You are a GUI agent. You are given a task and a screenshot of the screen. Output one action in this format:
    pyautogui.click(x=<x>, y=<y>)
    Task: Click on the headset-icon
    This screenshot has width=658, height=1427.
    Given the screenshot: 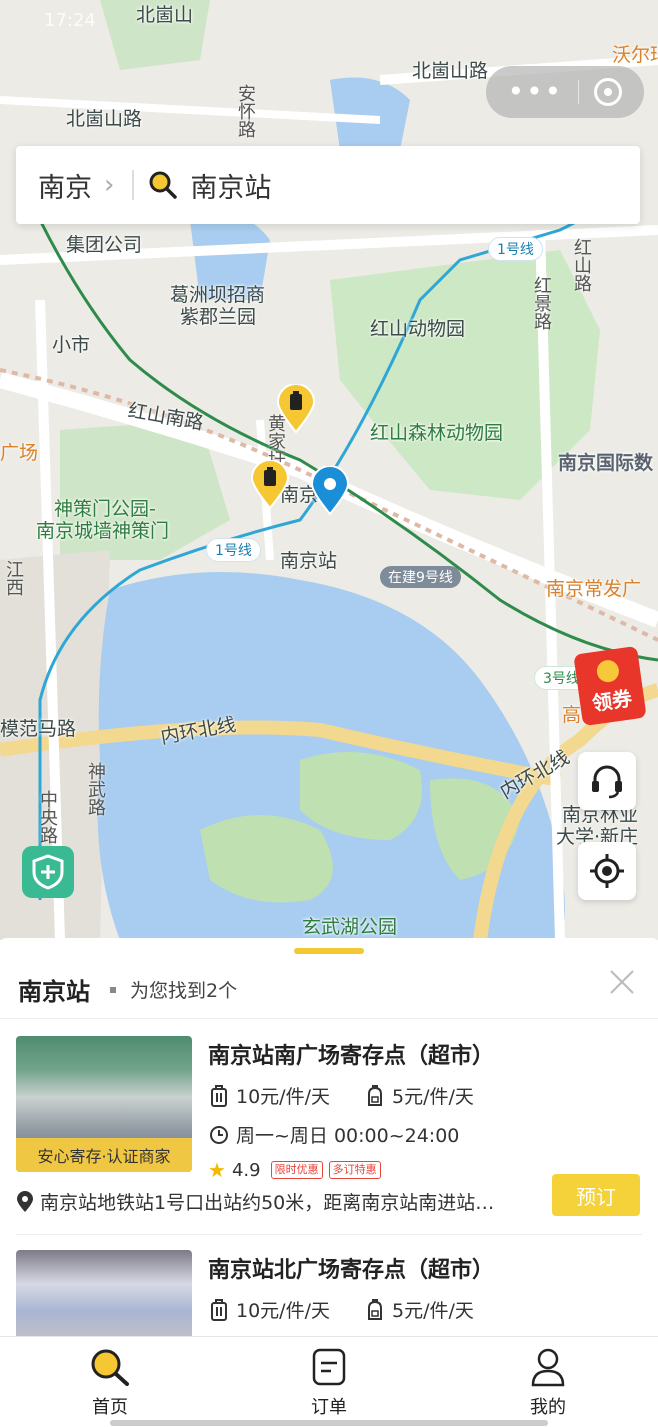 What is the action you would take?
    pyautogui.click(x=607, y=782)
    